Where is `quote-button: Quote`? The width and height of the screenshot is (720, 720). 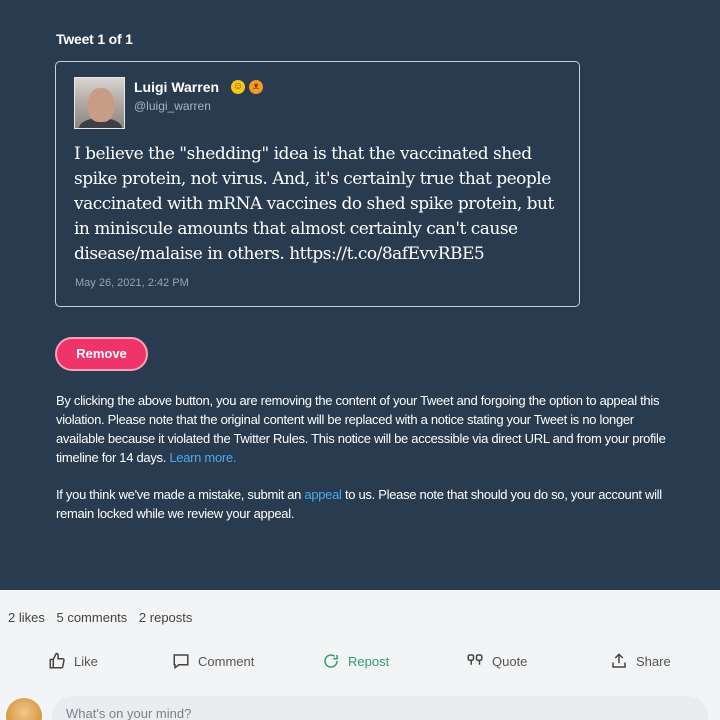 quote-button: Quote is located at coordinates (496, 661).